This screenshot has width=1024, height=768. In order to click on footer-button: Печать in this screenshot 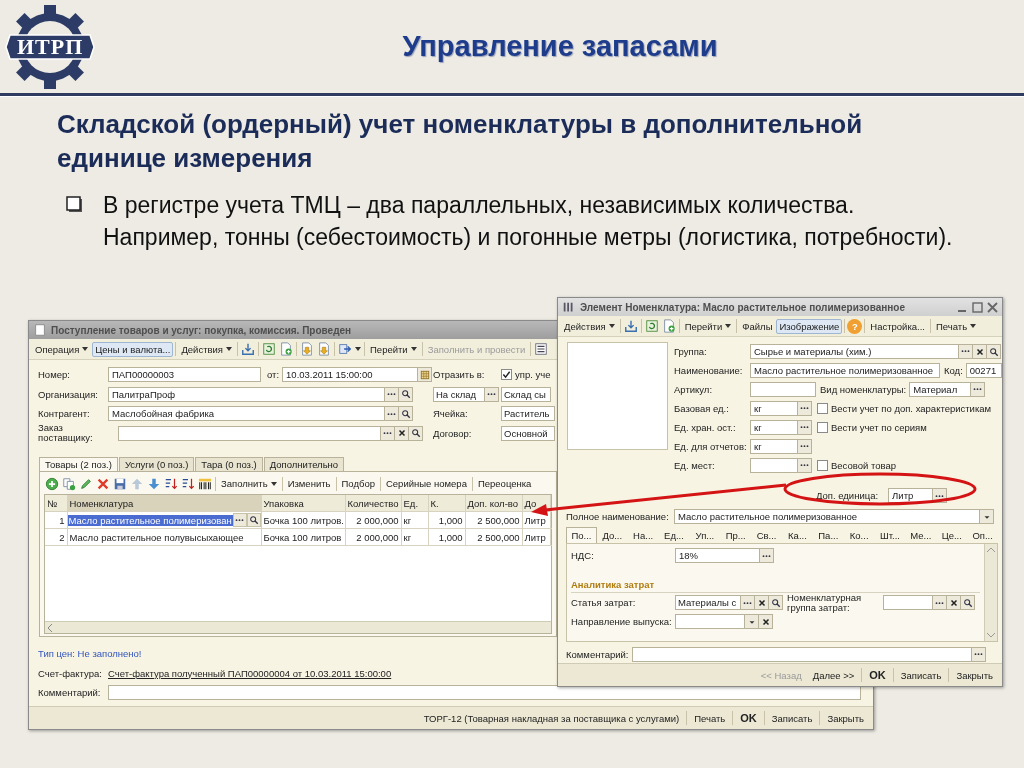, I will do `click(710, 718)`.